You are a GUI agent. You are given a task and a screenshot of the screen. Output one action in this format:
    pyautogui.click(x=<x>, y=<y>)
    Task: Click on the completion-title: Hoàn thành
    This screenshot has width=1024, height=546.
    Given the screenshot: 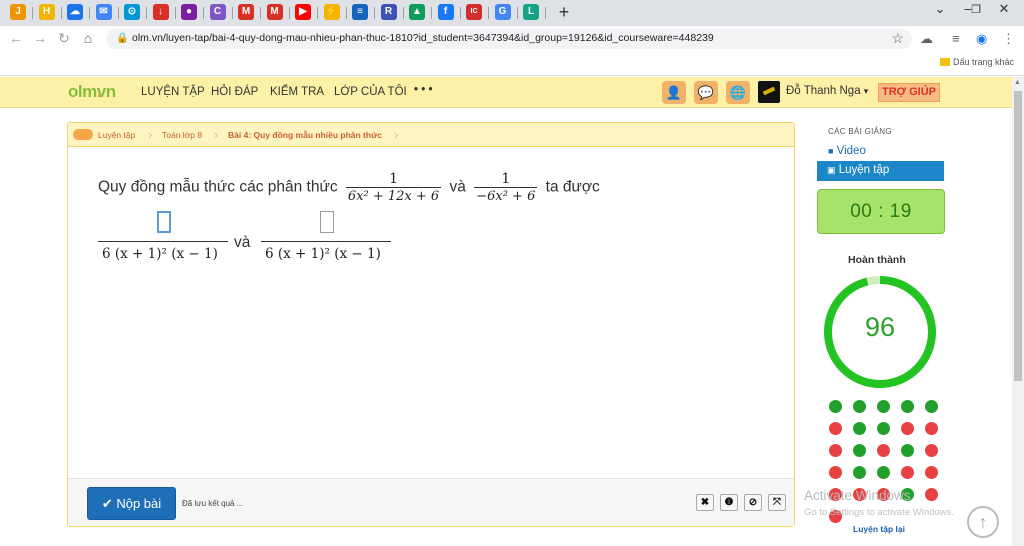 What is the action you would take?
    pyautogui.click(x=877, y=260)
    